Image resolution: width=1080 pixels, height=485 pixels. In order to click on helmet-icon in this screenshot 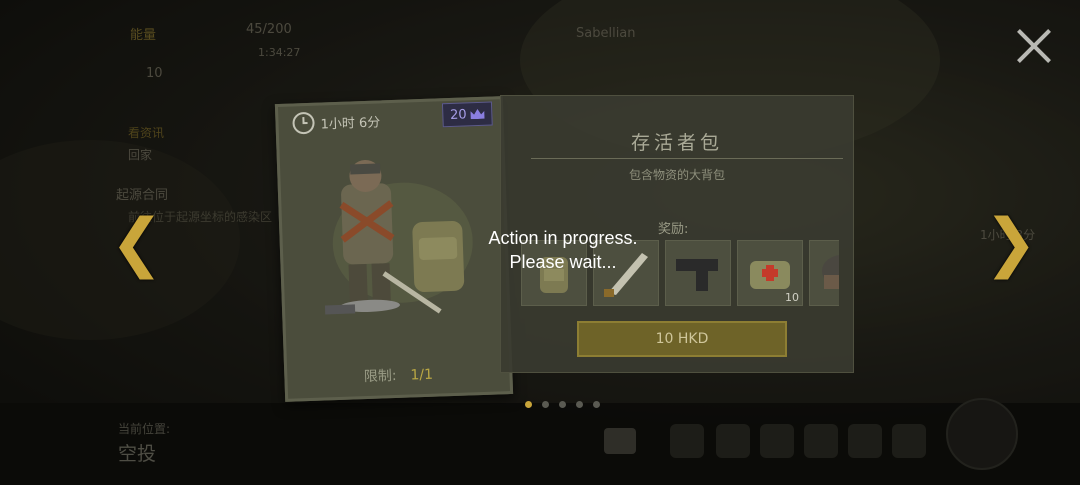, I will do `click(830, 272)`.